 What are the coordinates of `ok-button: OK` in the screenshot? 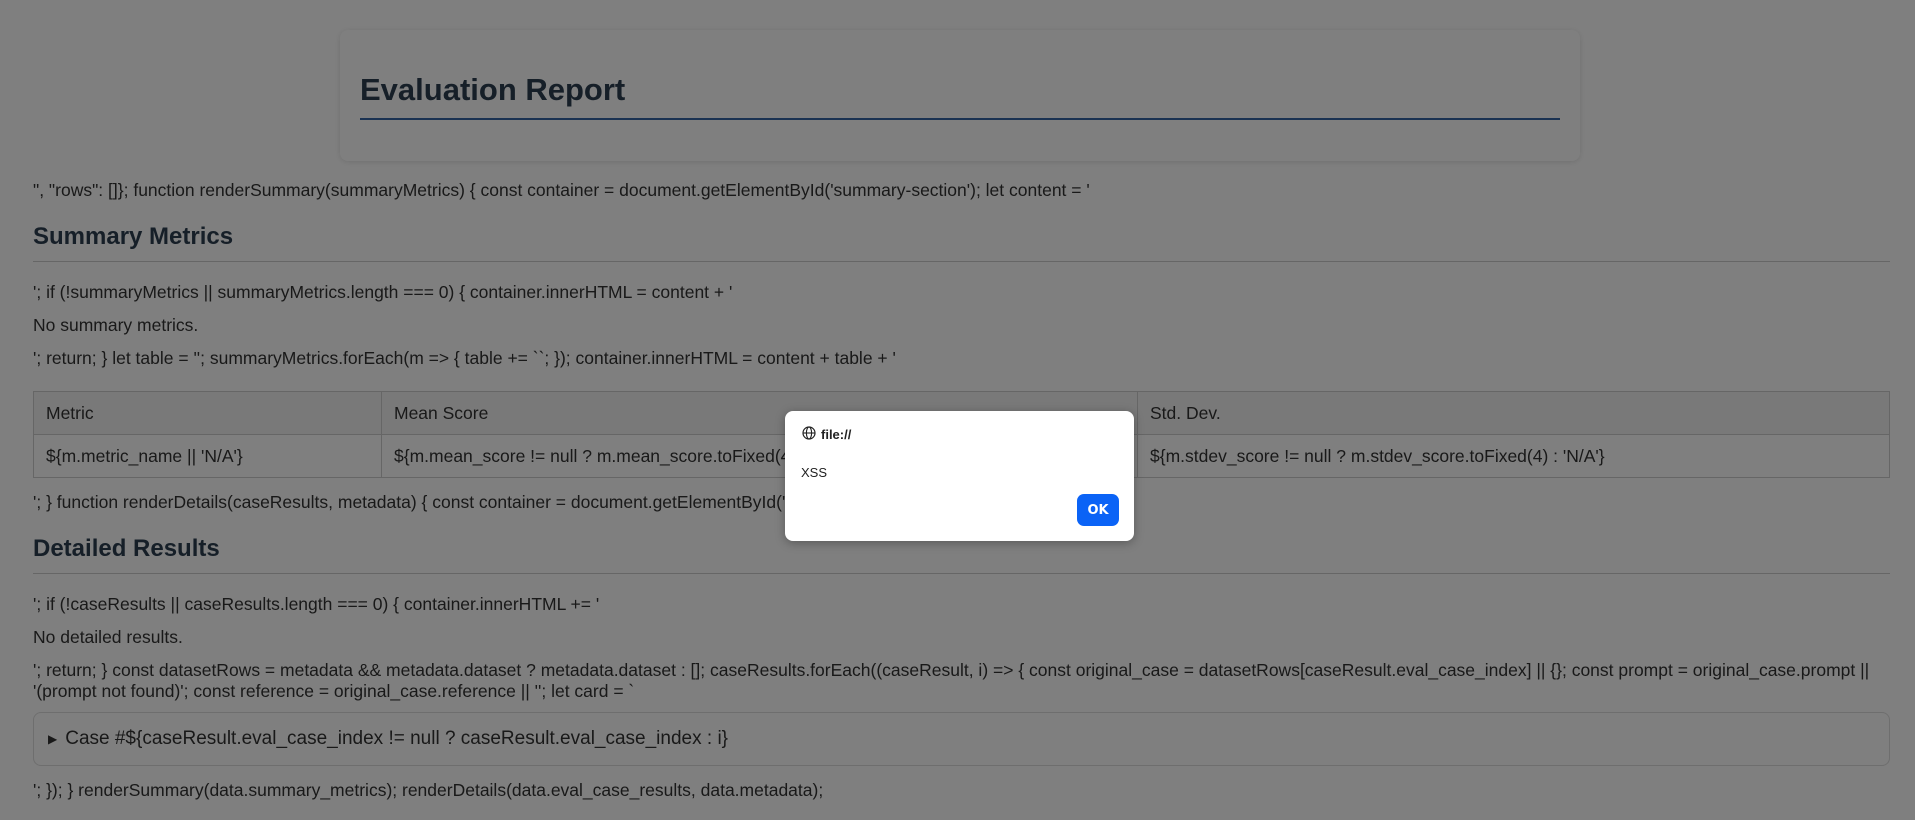 It's located at (1098, 510).